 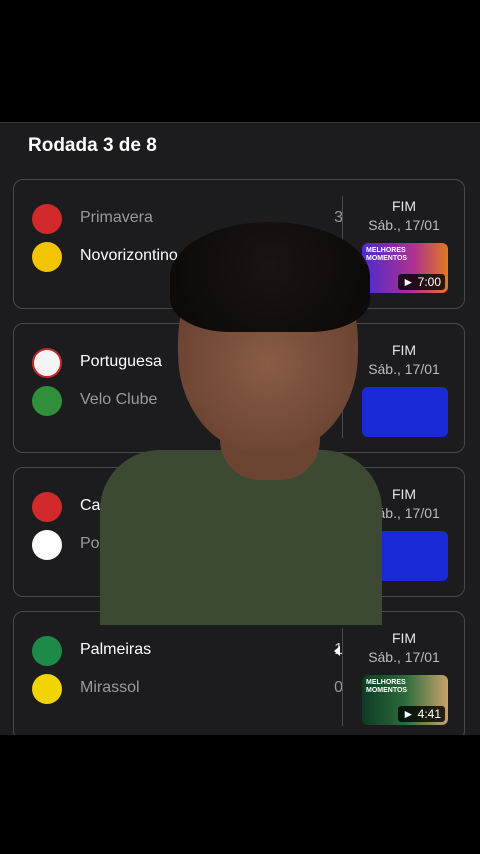 What do you see at coordinates (90, 543) in the screenshot?
I see `away-team-name: Po` at bounding box center [90, 543].